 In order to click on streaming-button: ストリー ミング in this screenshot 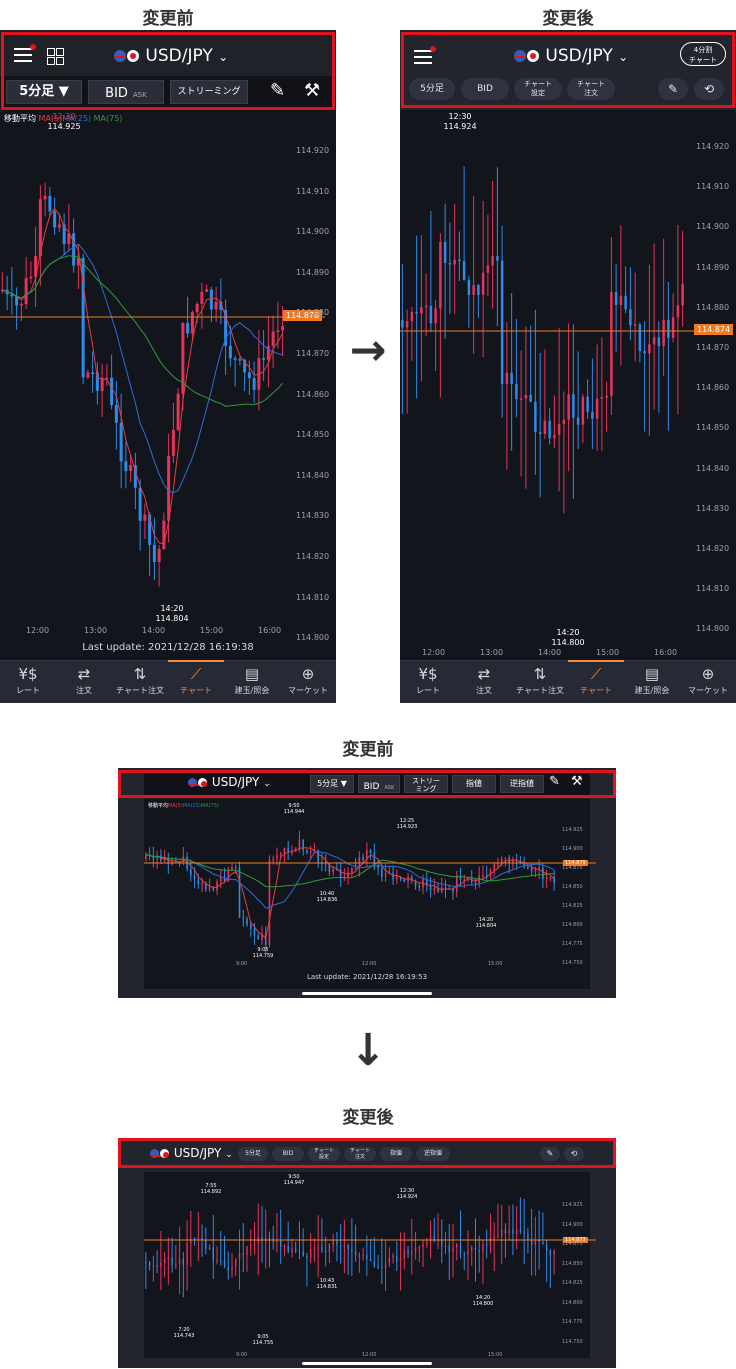, I will do `click(426, 784)`.